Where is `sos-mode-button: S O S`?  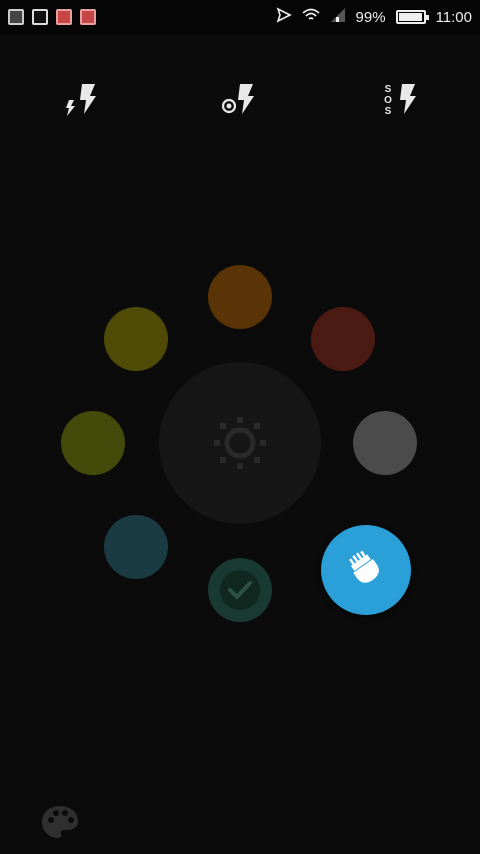
sos-mode-button: S O S is located at coordinates (400, 100).